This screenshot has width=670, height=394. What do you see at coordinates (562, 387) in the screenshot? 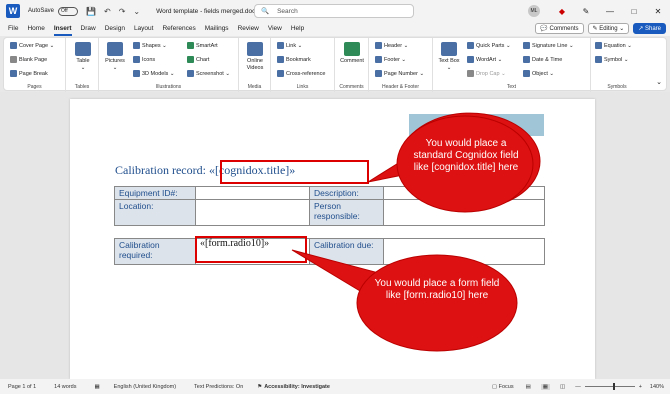
I see `web-layout-icon: ◫` at bounding box center [562, 387].